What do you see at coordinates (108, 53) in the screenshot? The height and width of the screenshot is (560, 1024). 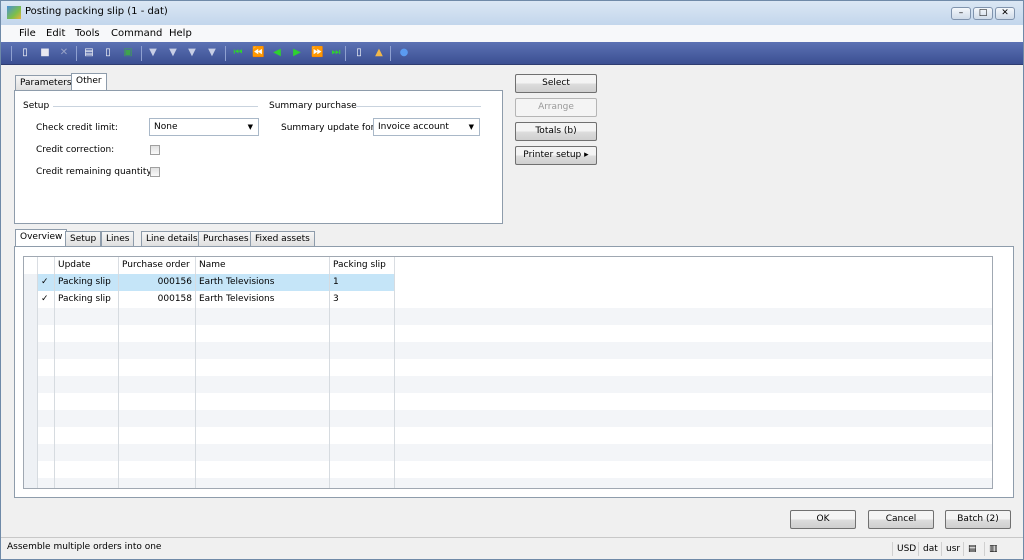 I see `print-preview-icon: ▯` at bounding box center [108, 53].